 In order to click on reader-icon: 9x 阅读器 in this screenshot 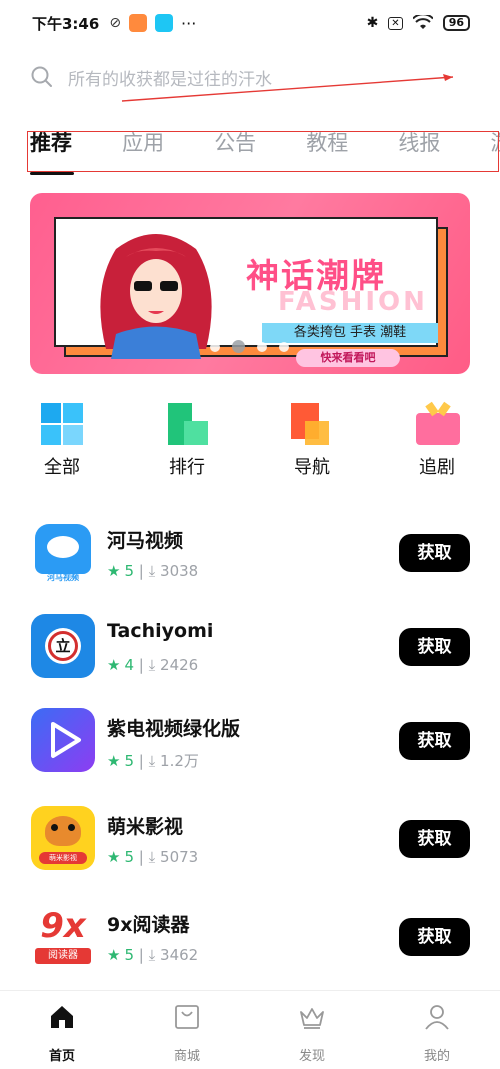, I will do `click(63, 936)`.